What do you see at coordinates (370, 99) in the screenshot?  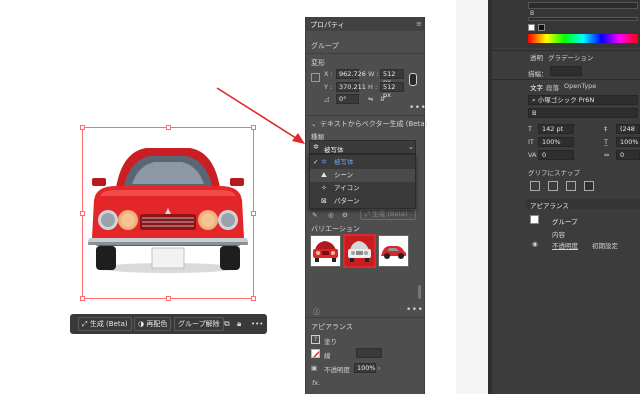 I see `flip-horizontal-icon: ⇋` at bounding box center [370, 99].